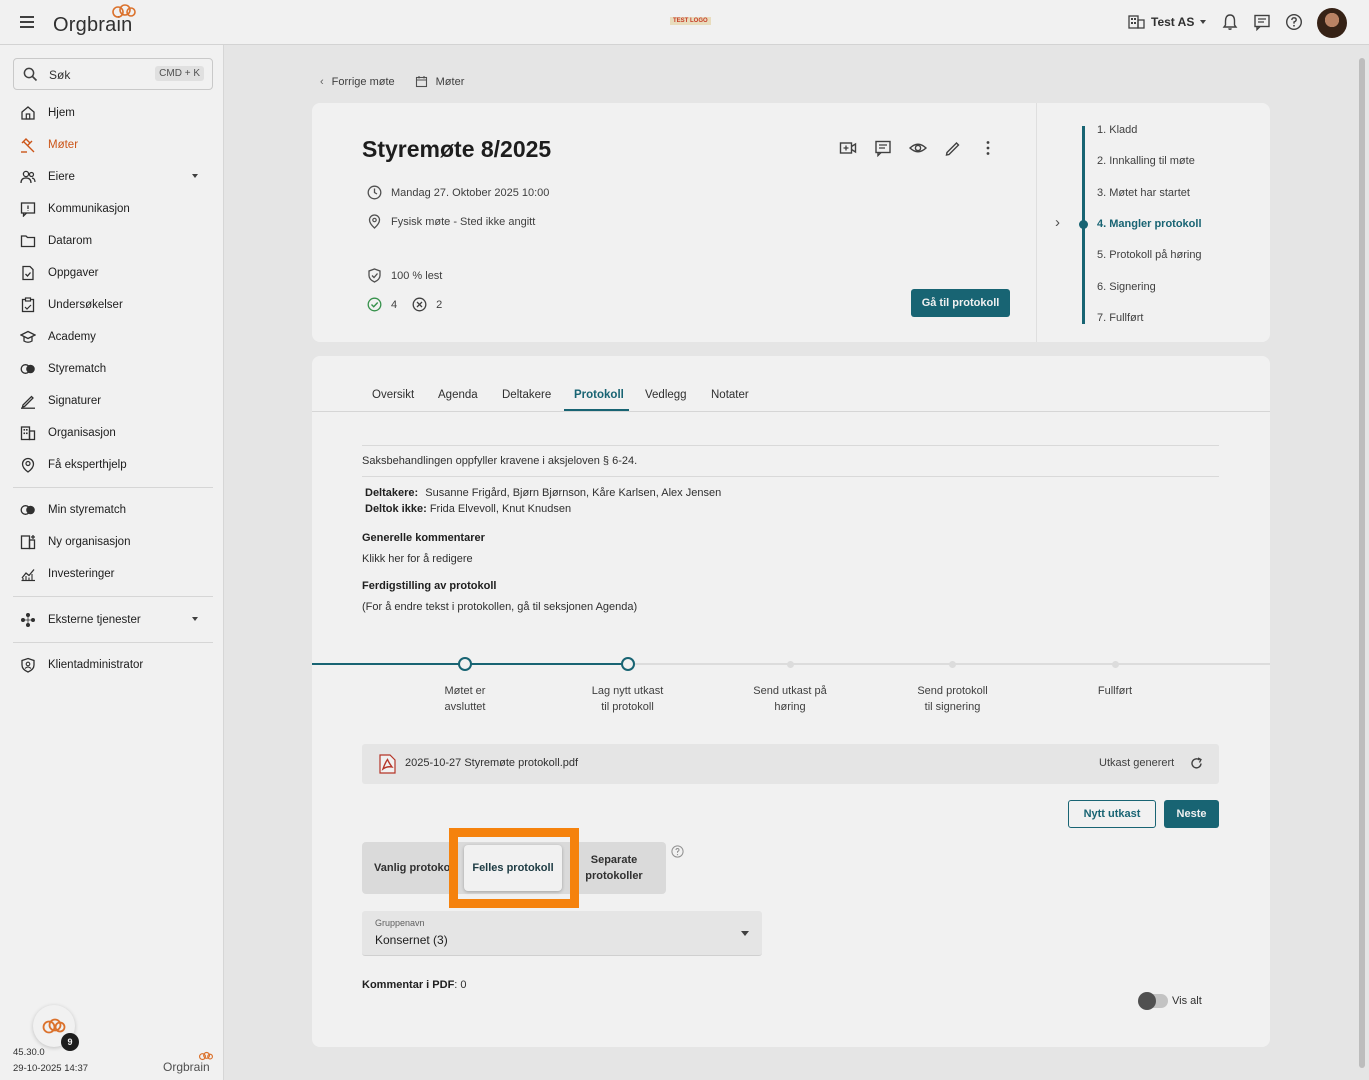  Describe the element at coordinates (562, 933) in the screenshot. I see `group-select: Gruppenavn Konsernet (3)` at that location.